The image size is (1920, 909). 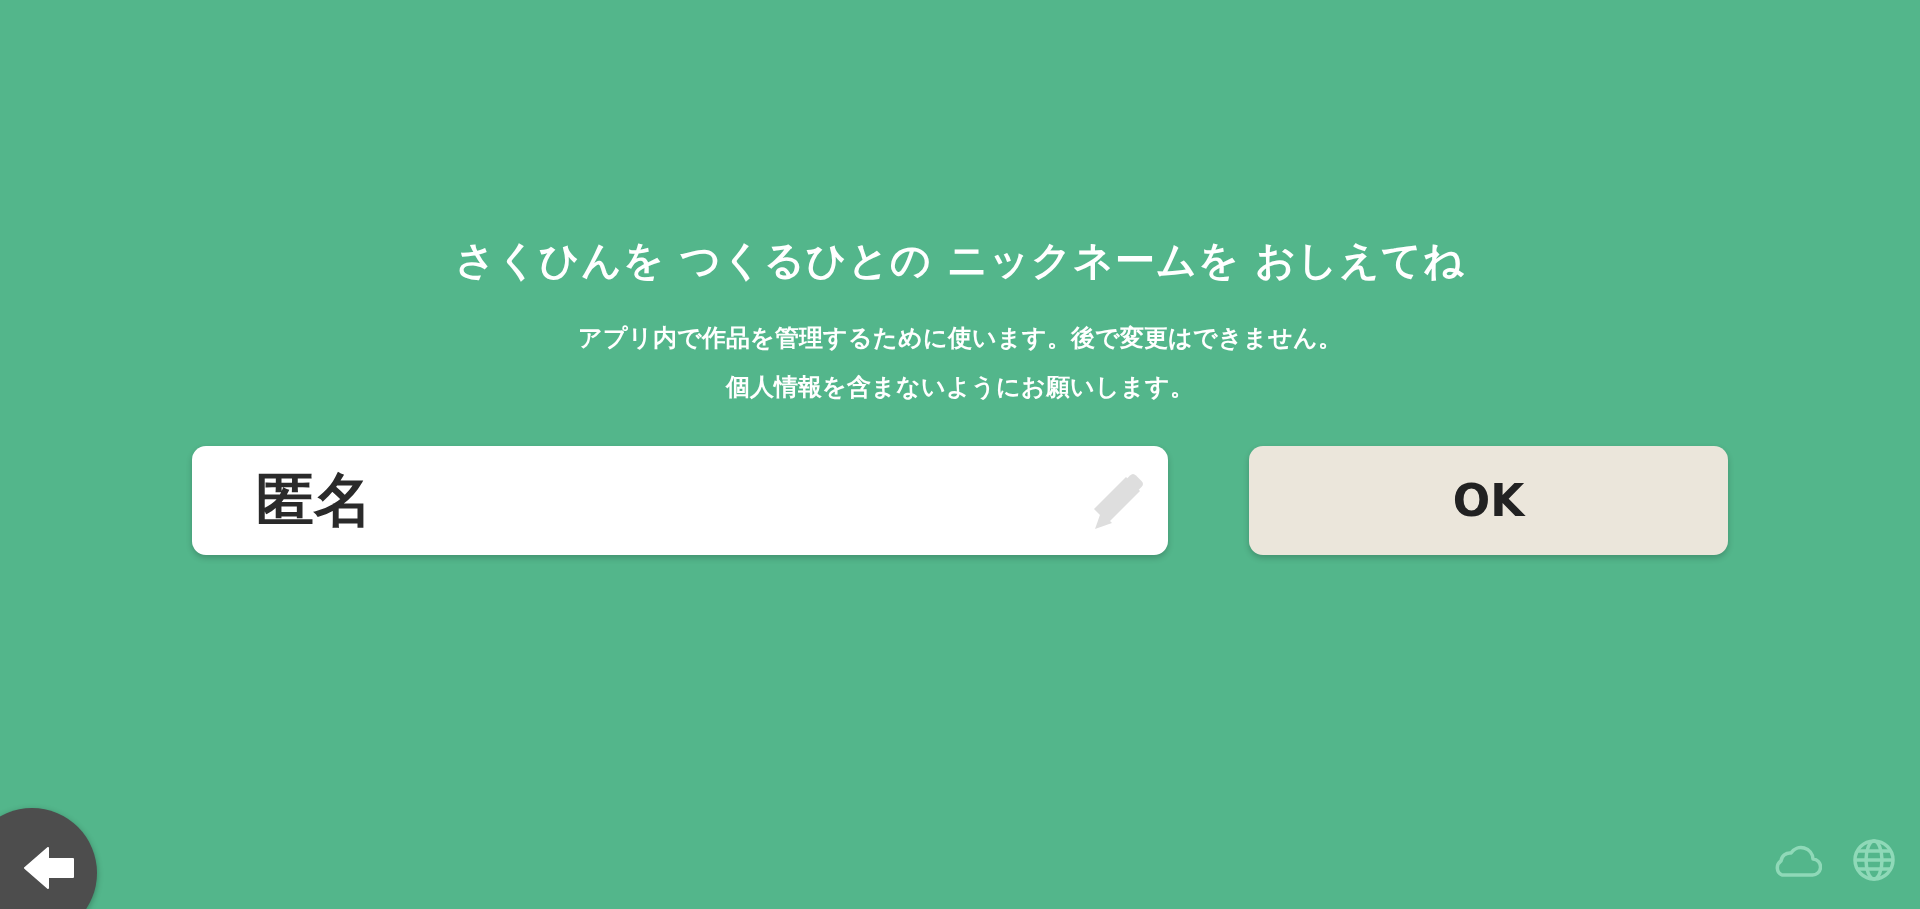 What do you see at coordinates (680, 500) in the screenshot?
I see `nickname-field: 匿名` at bounding box center [680, 500].